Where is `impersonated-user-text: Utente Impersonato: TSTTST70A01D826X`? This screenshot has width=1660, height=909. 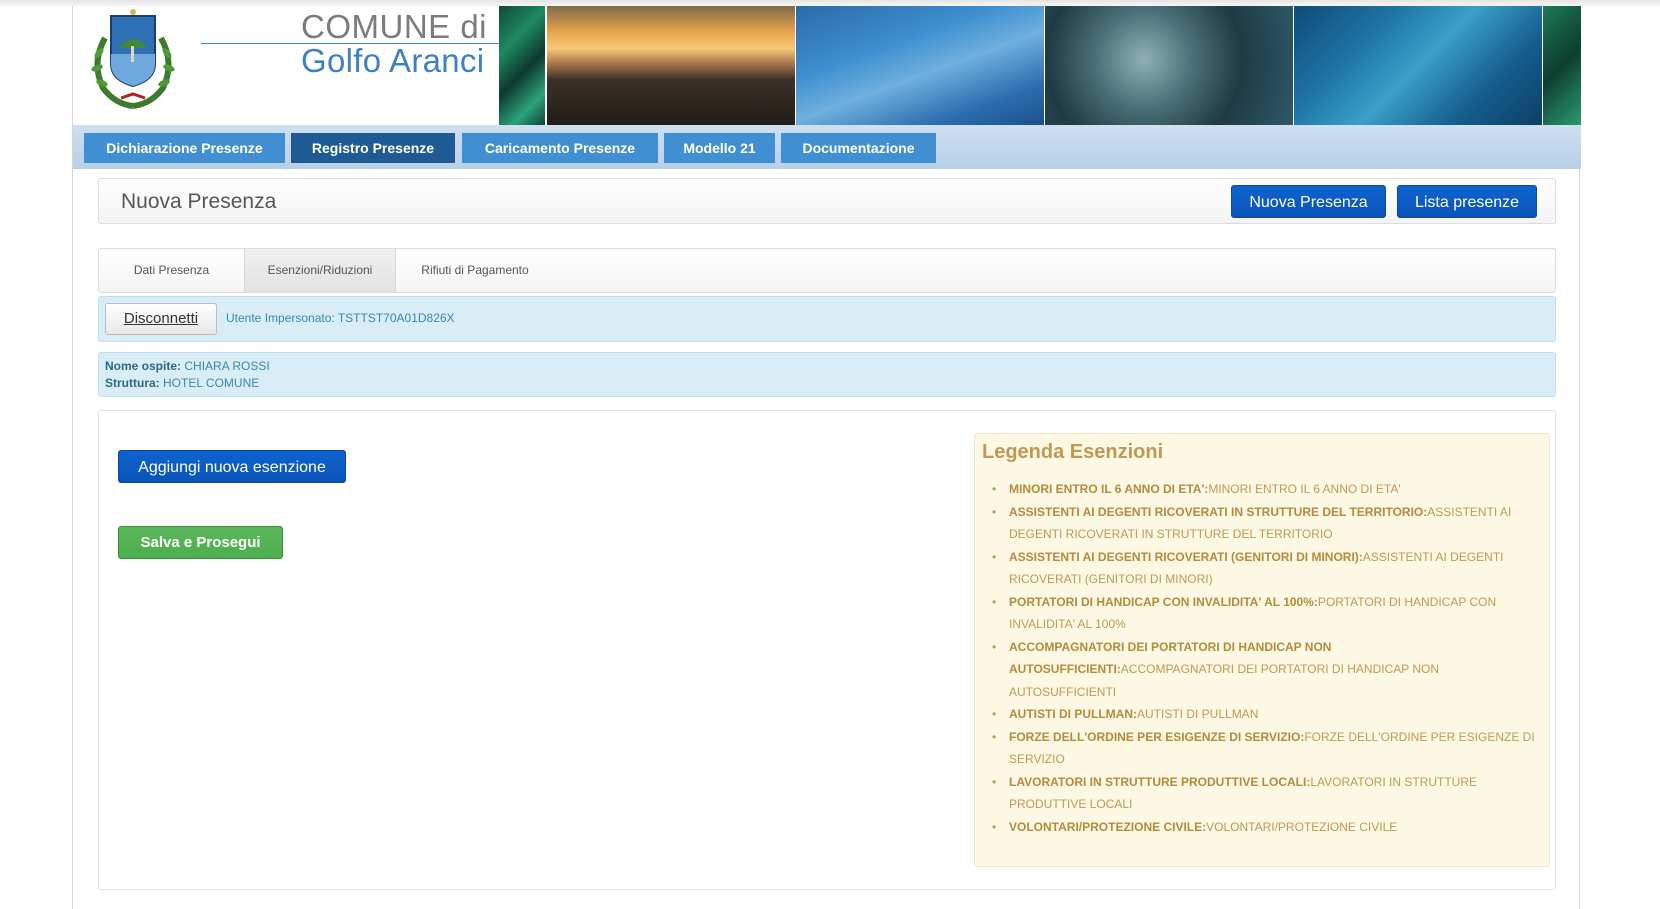
impersonated-user-text: Utente Impersonato: TSTTST70A01D826X is located at coordinates (340, 318).